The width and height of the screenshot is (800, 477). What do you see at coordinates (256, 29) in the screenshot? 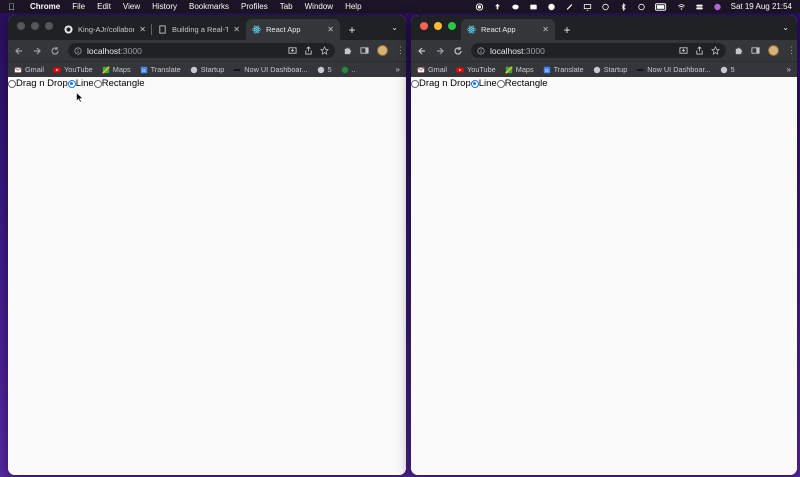
I see `react-icon` at bounding box center [256, 29].